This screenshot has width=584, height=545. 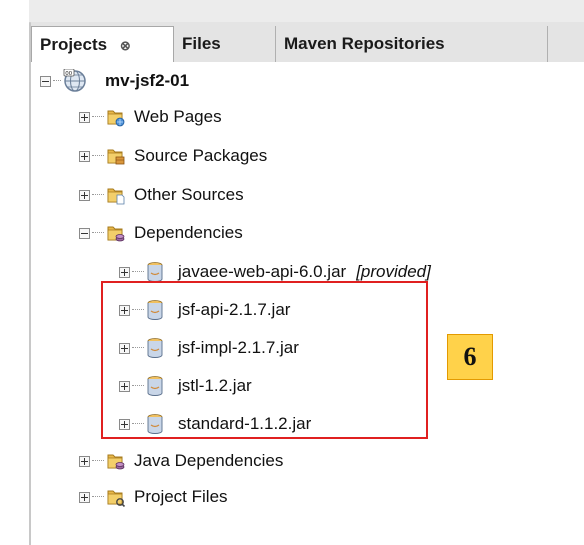 I want to click on window-top-strip, so click(x=306, y=11).